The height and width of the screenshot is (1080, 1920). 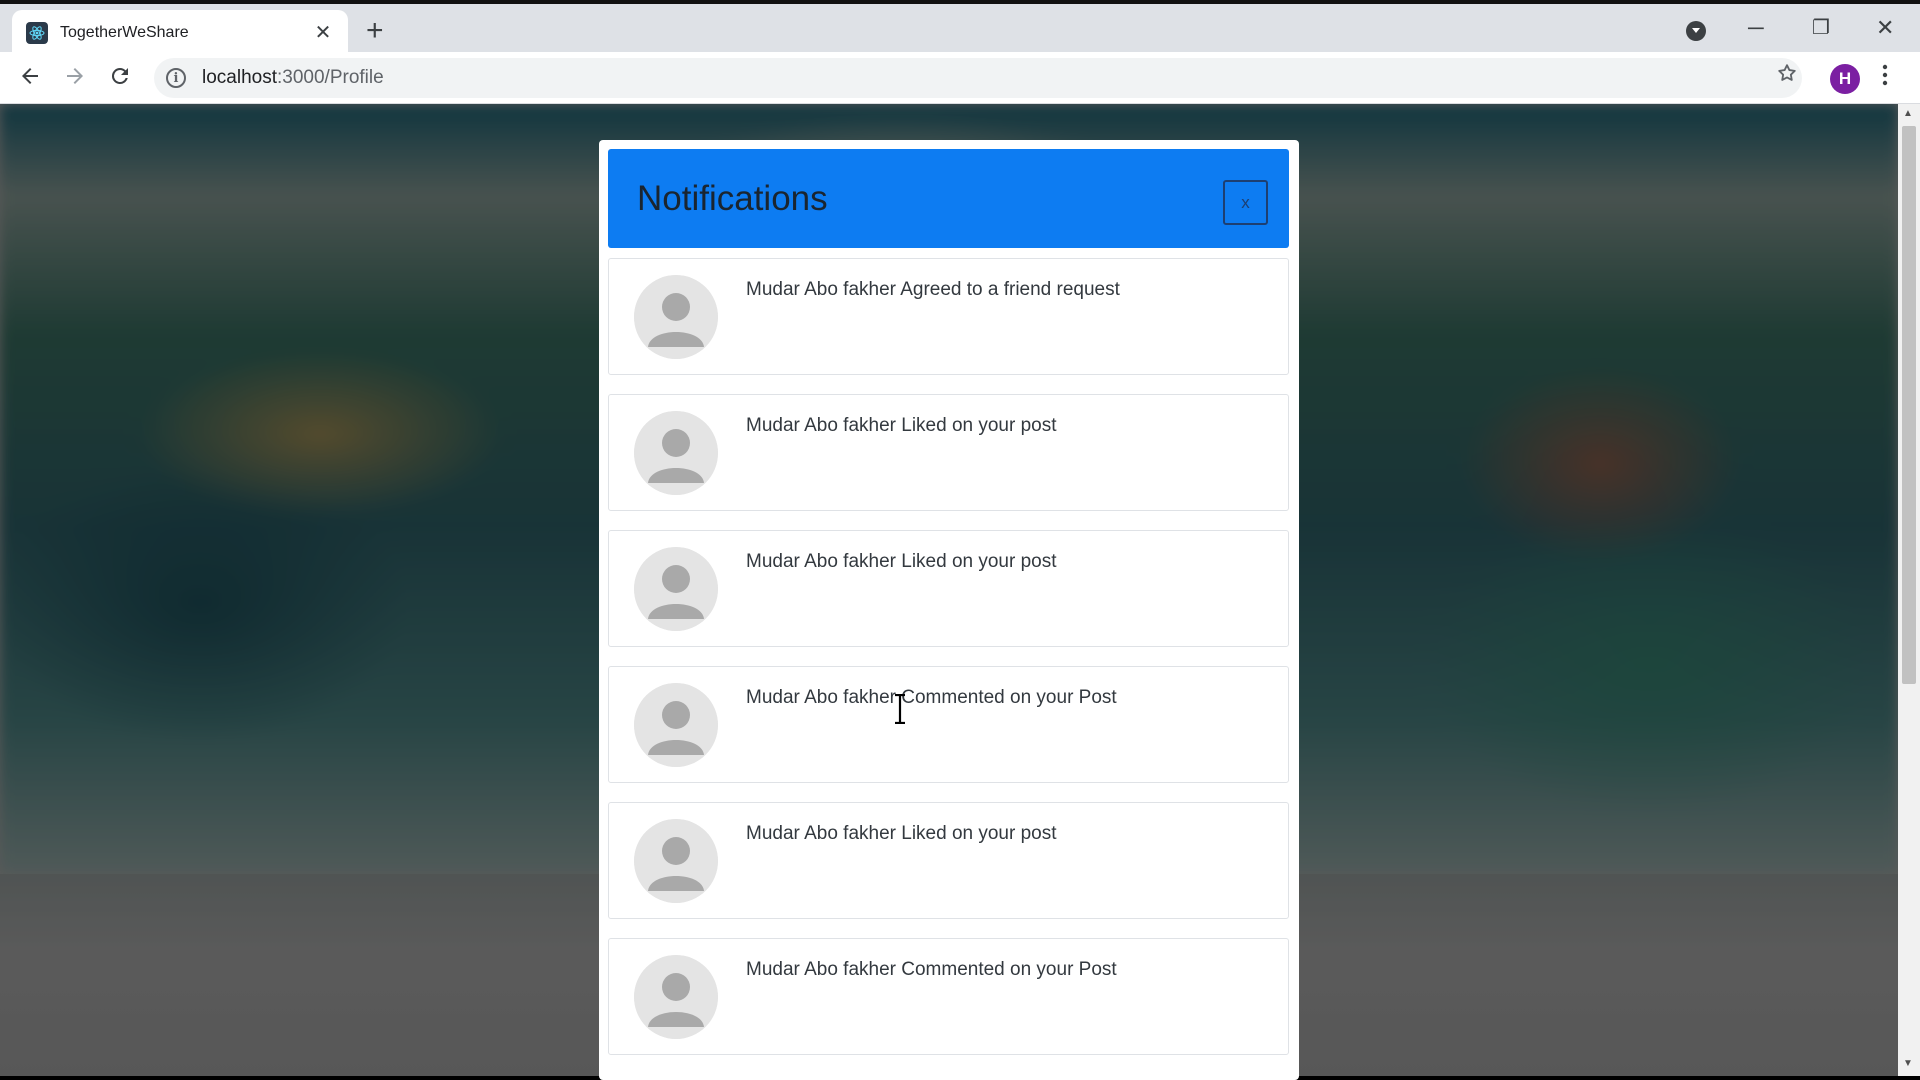 I want to click on reload-icon, so click(x=119, y=75).